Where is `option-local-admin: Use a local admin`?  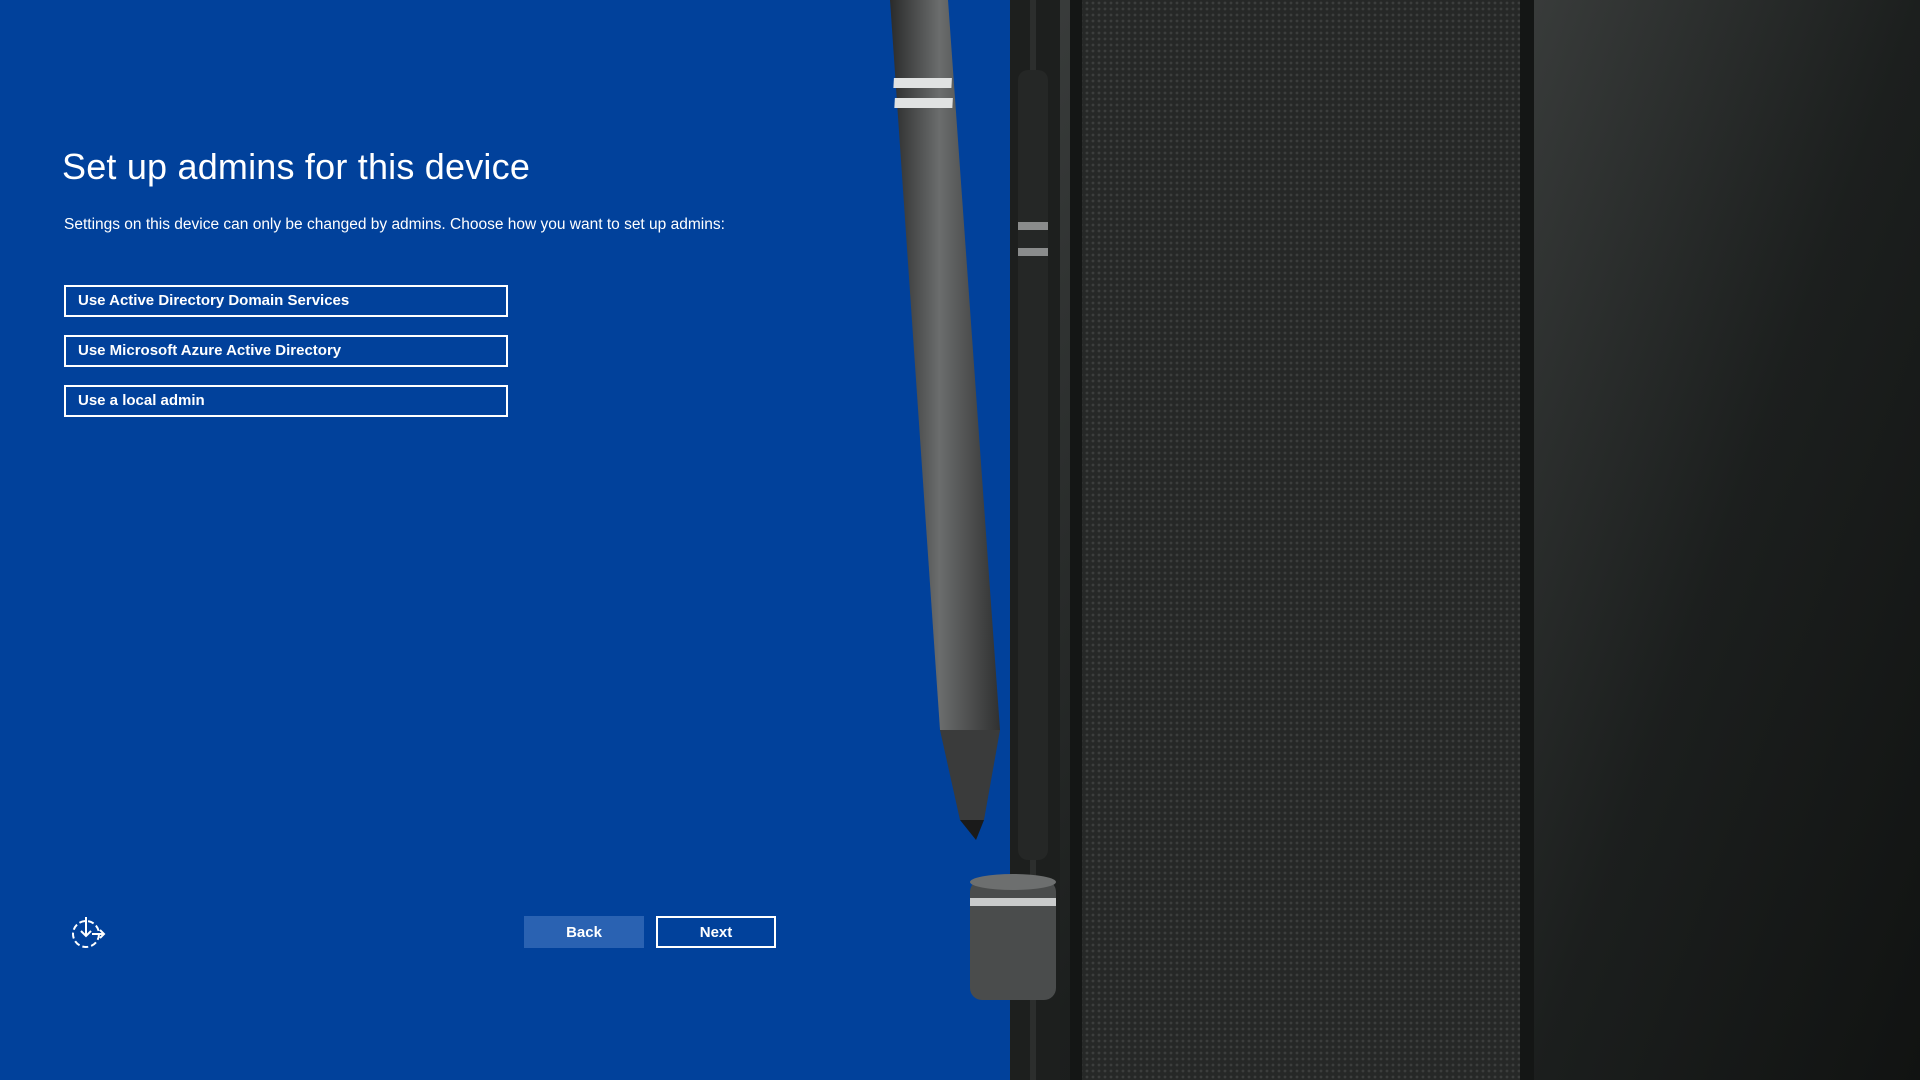
option-local-admin: Use a local admin is located at coordinates (286, 401).